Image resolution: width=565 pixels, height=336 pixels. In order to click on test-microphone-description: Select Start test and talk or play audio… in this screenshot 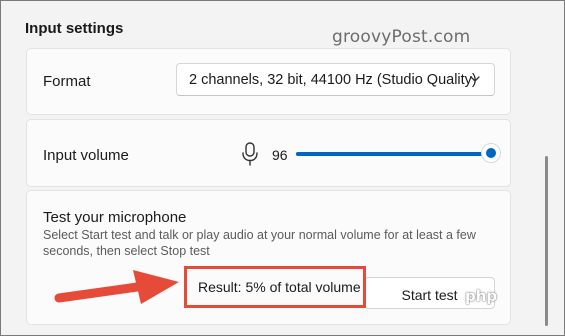, I will do `click(259, 243)`.